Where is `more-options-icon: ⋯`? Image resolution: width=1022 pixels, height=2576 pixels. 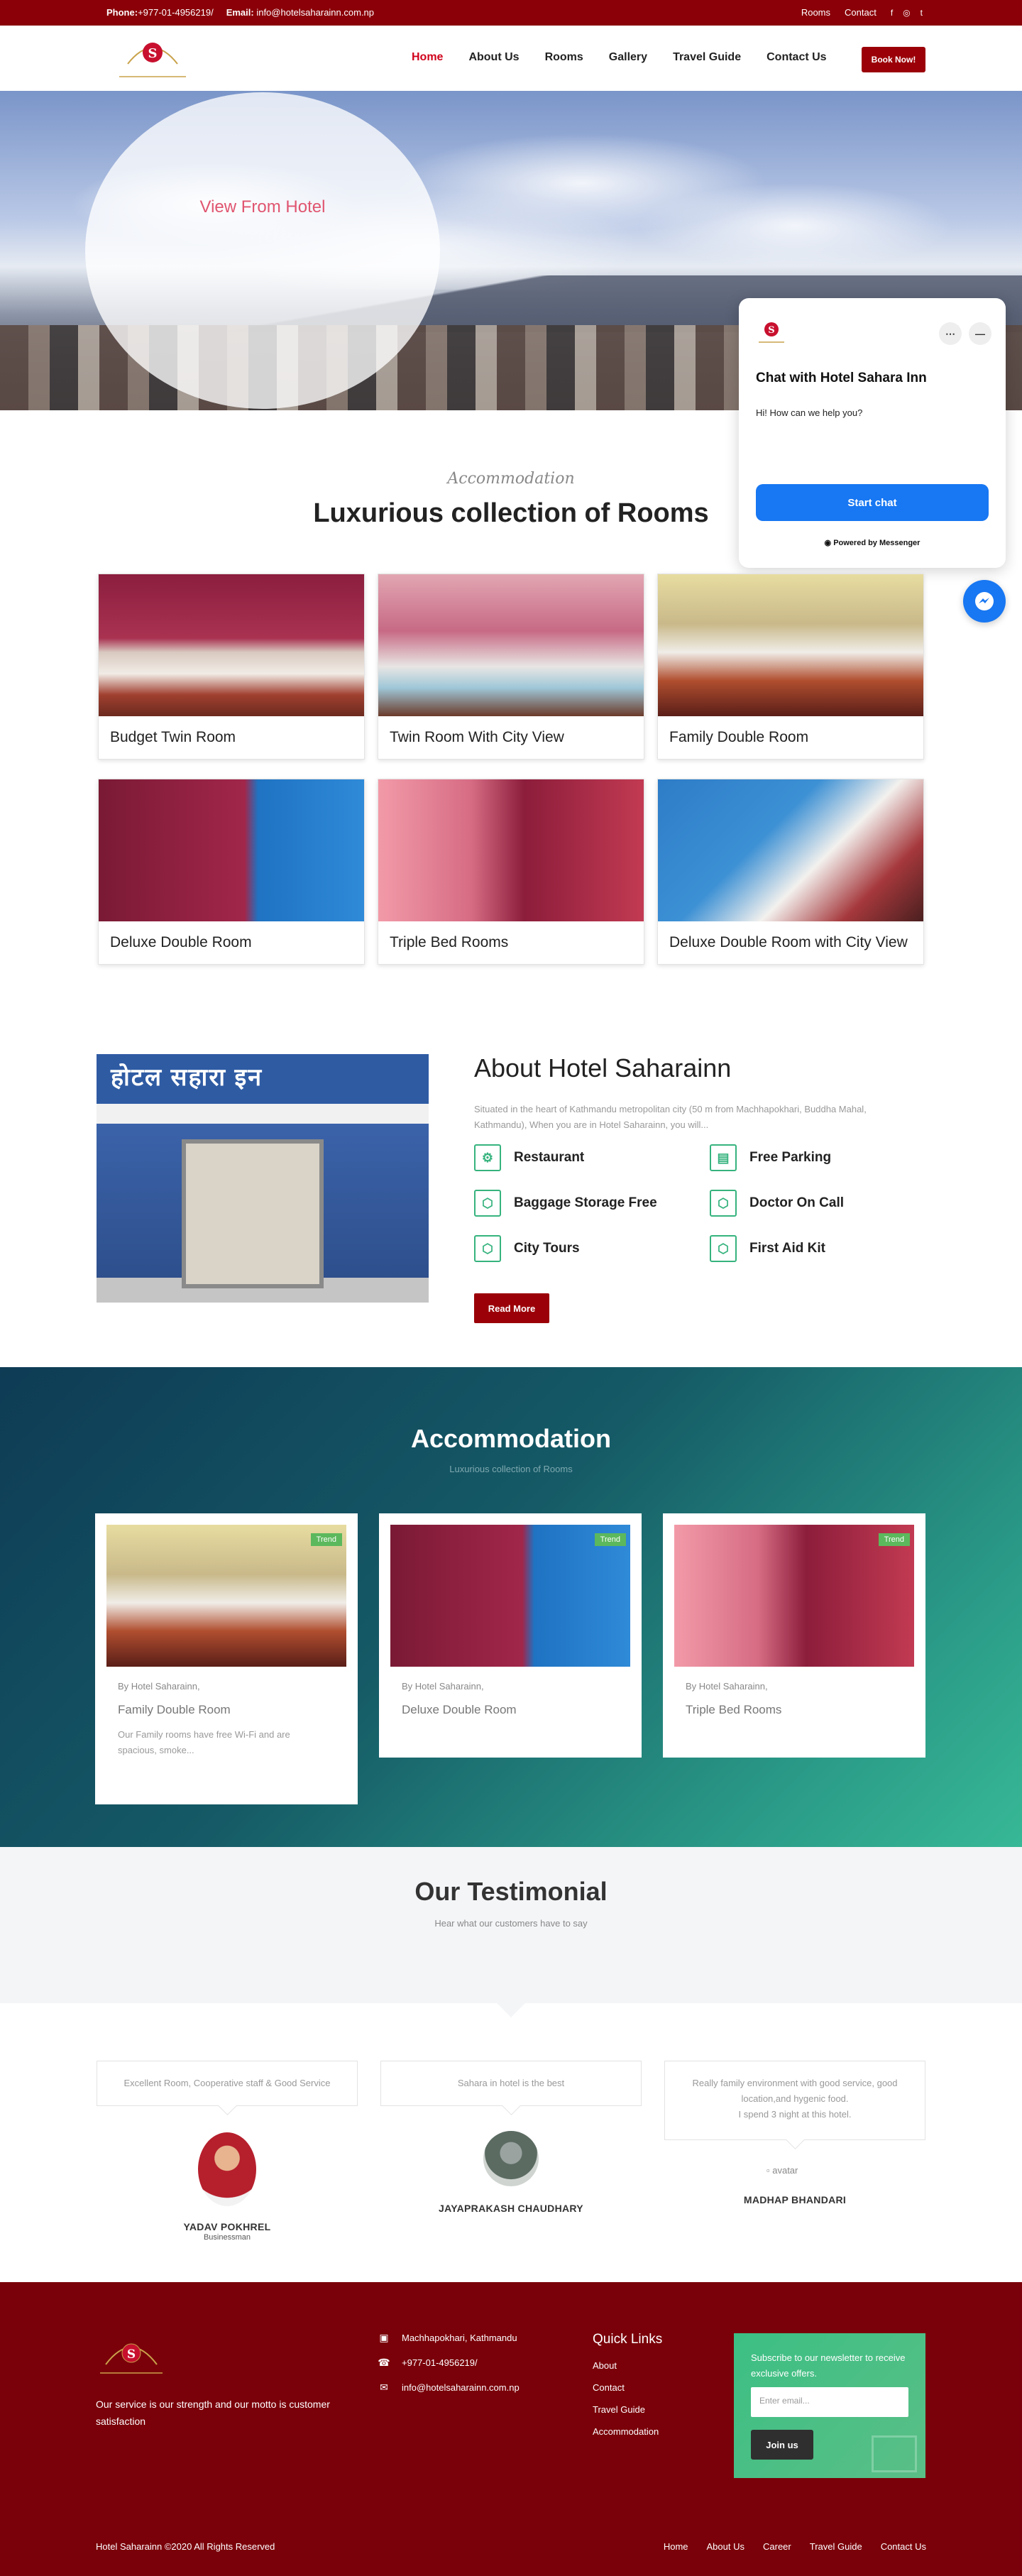 more-options-icon: ⋯ is located at coordinates (950, 333).